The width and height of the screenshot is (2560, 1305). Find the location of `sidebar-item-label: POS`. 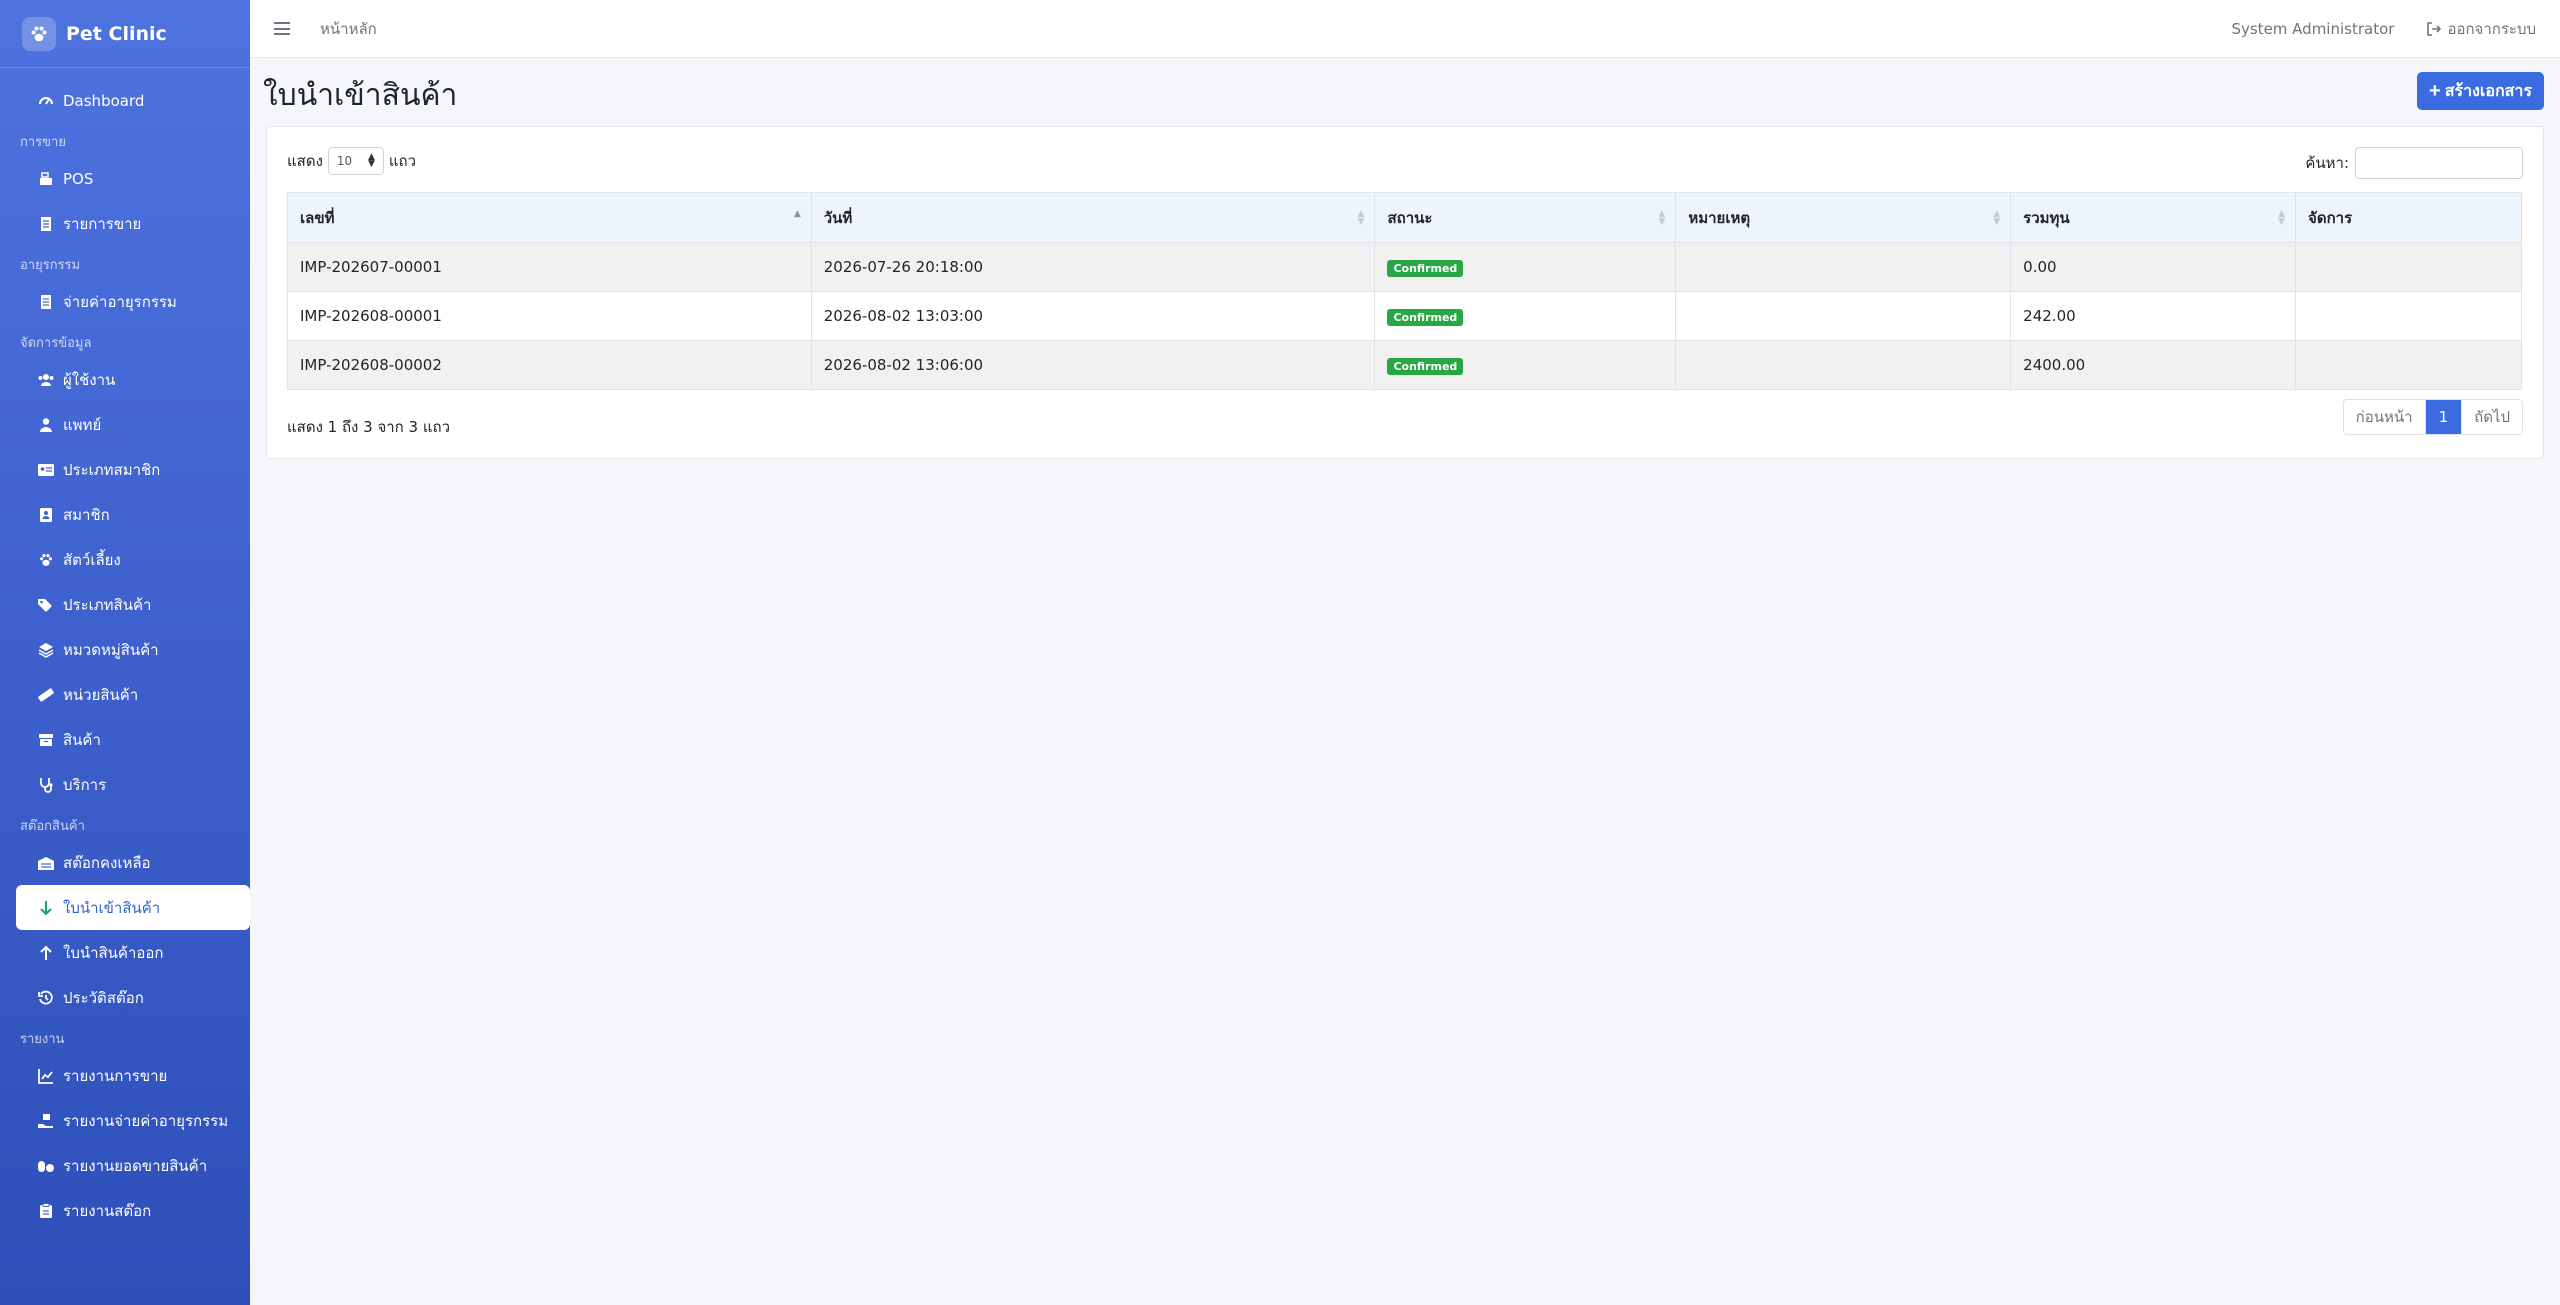

sidebar-item-label: POS is located at coordinates (78, 178).